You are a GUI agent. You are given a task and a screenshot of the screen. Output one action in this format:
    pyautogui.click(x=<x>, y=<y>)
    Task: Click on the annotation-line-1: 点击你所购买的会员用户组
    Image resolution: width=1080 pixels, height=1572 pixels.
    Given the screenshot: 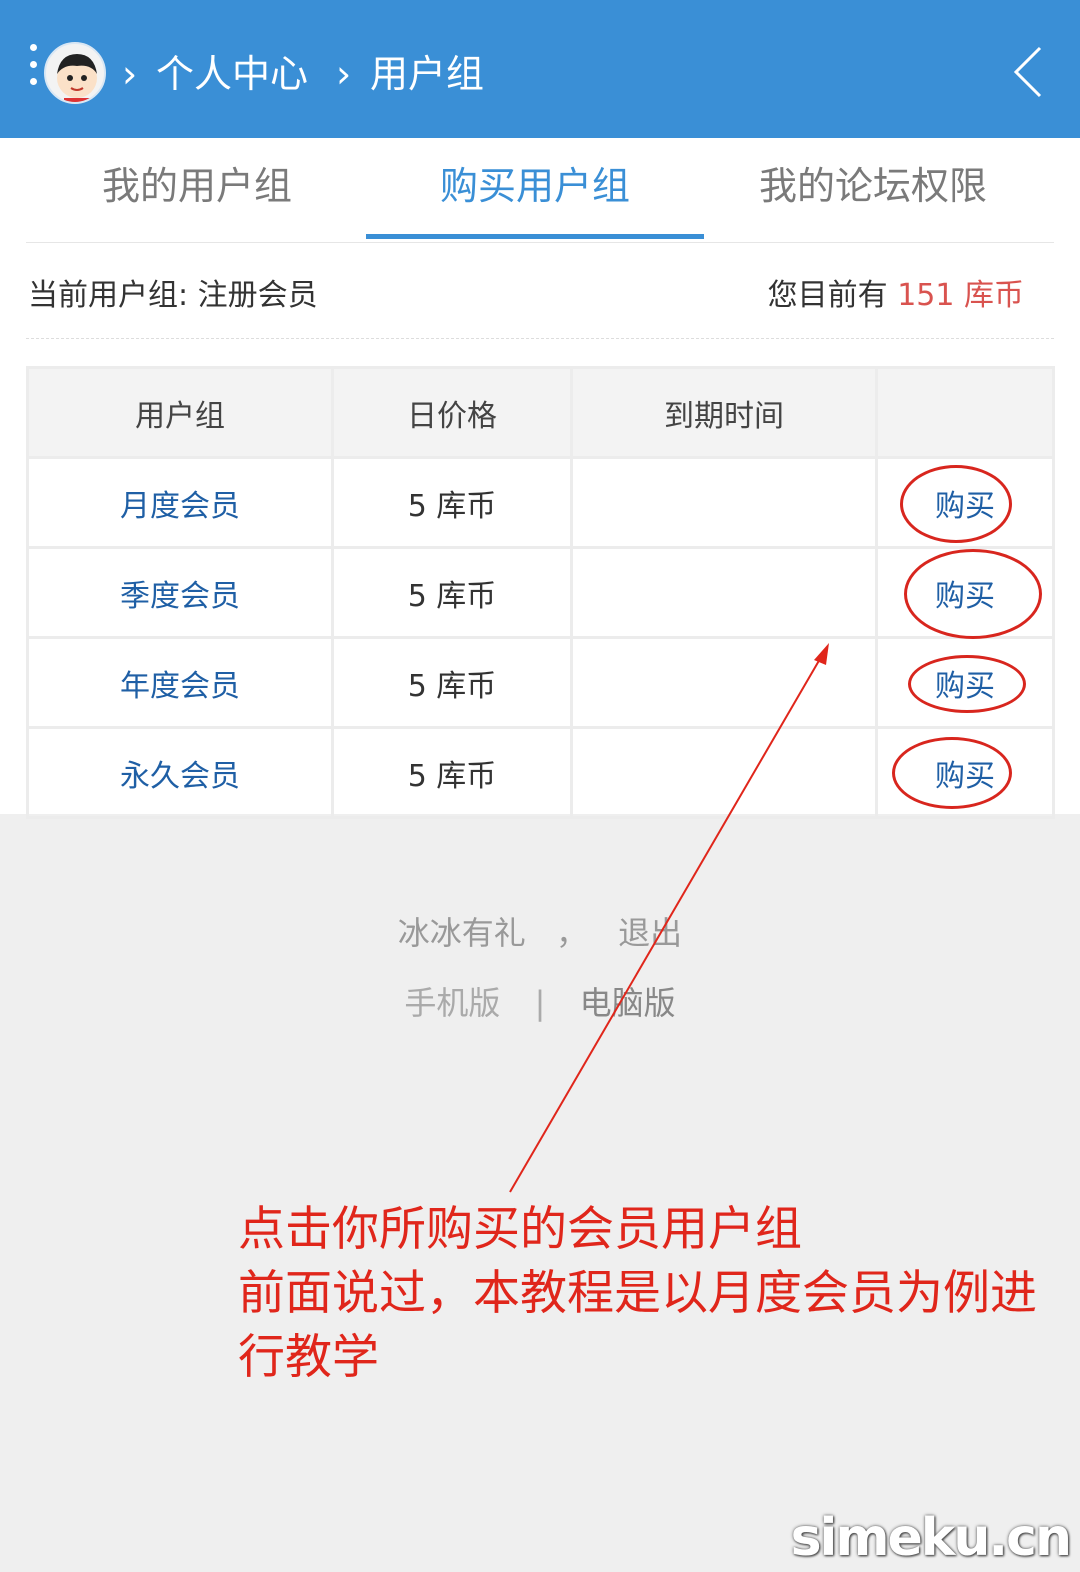 What is the action you would take?
    pyautogui.click(x=520, y=1229)
    